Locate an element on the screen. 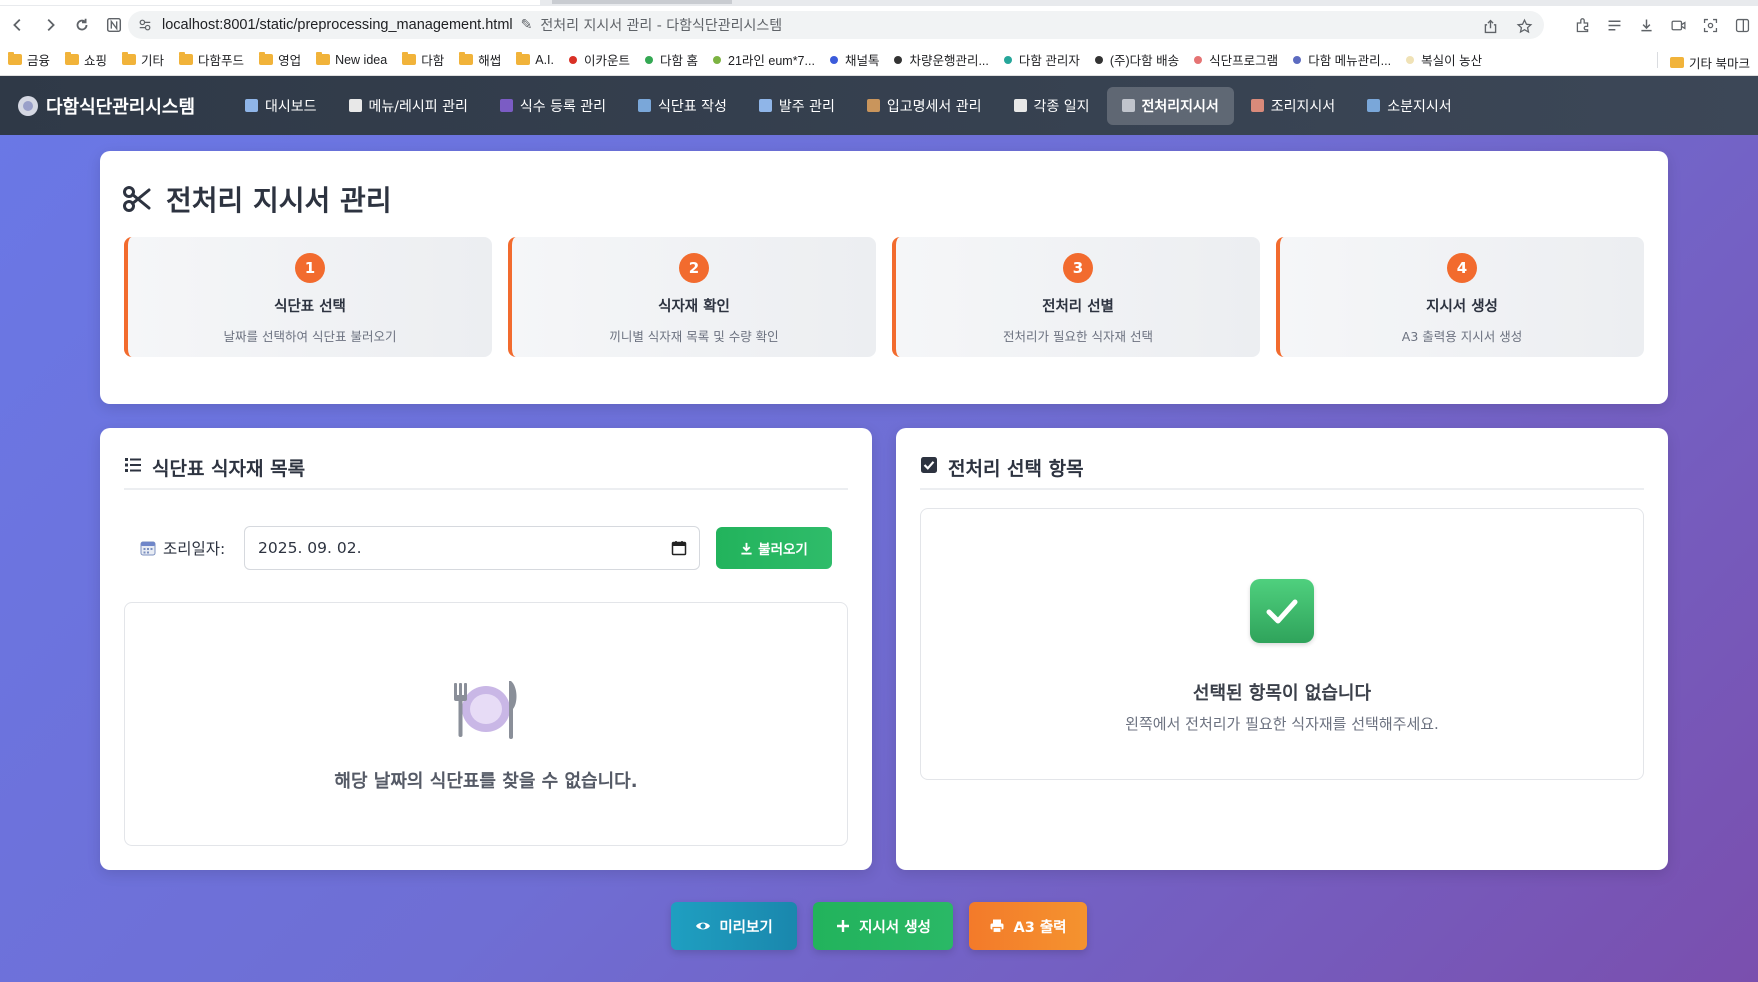 The image size is (1758, 982). bookmark-item: 다함푸드 is located at coordinates (211, 59).